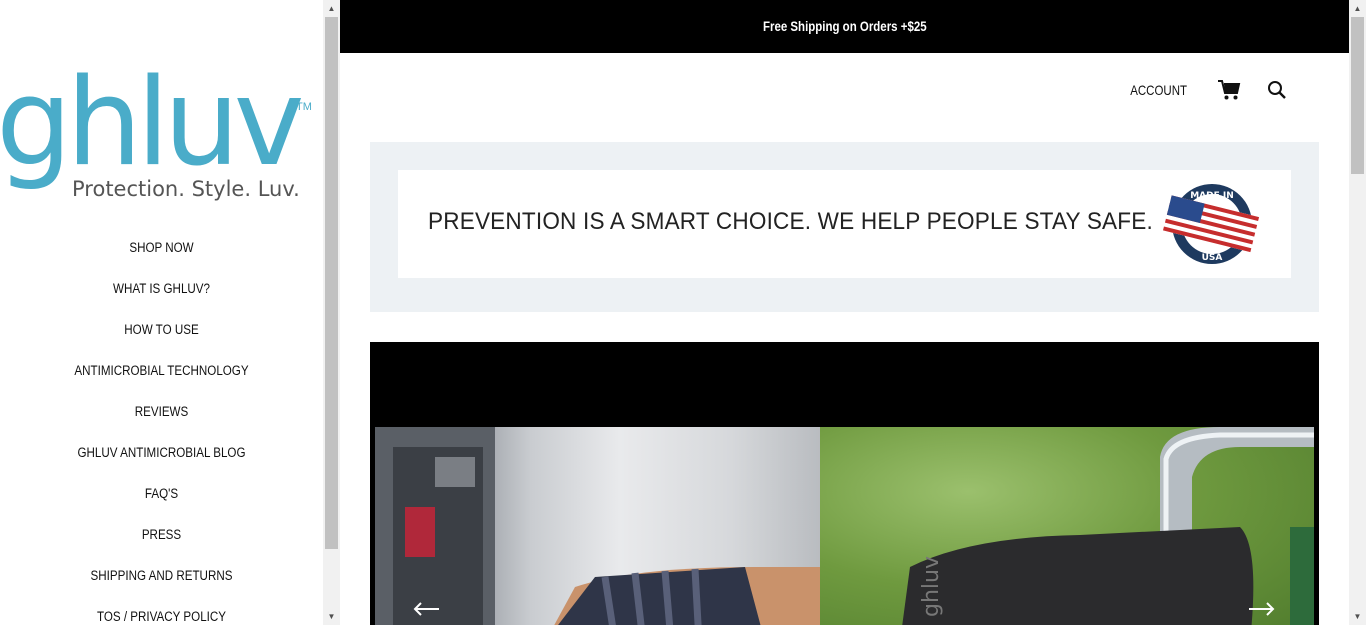  I want to click on nav-item-faqs: FAQ'S, so click(162, 494).